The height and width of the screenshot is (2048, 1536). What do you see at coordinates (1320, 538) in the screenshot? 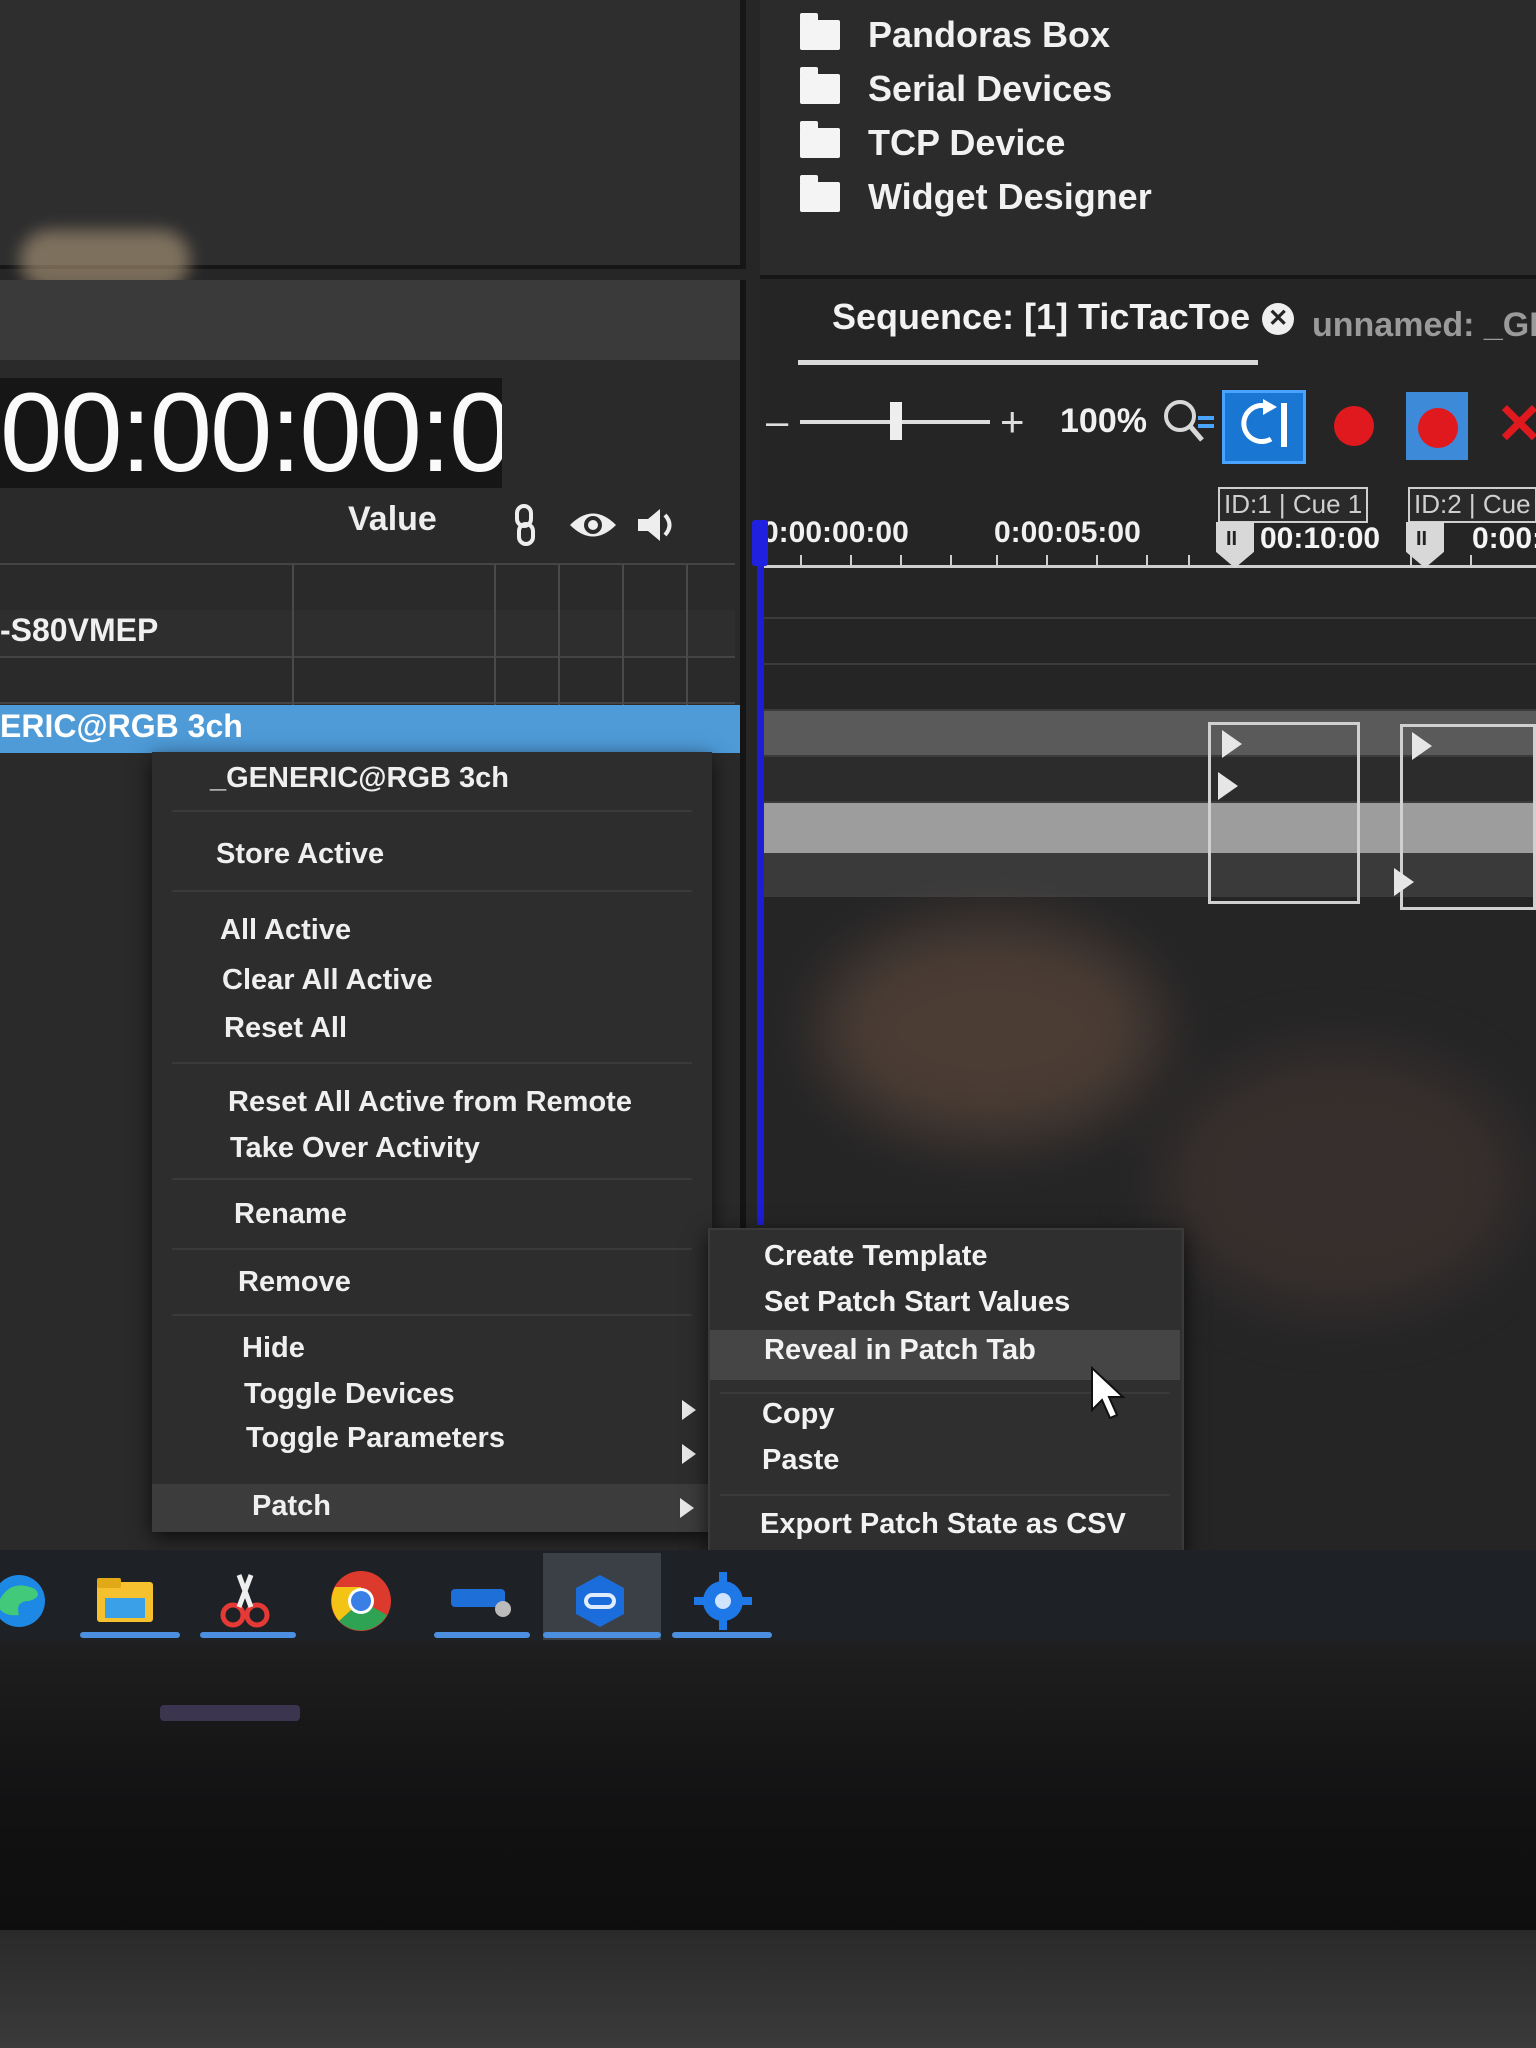
I see `cue-1-time: 00:10:00` at bounding box center [1320, 538].